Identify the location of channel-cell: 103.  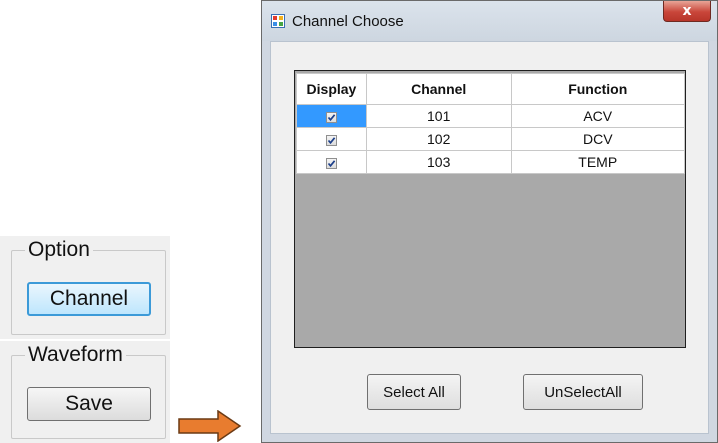
(438, 162).